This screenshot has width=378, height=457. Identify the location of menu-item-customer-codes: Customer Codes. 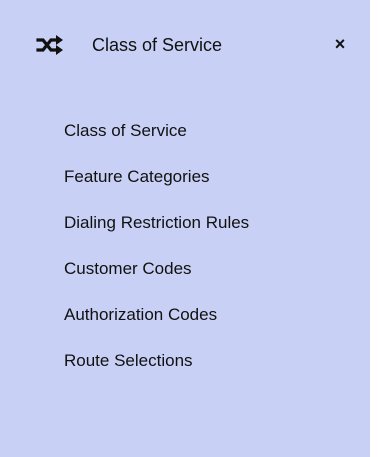
(185, 269).